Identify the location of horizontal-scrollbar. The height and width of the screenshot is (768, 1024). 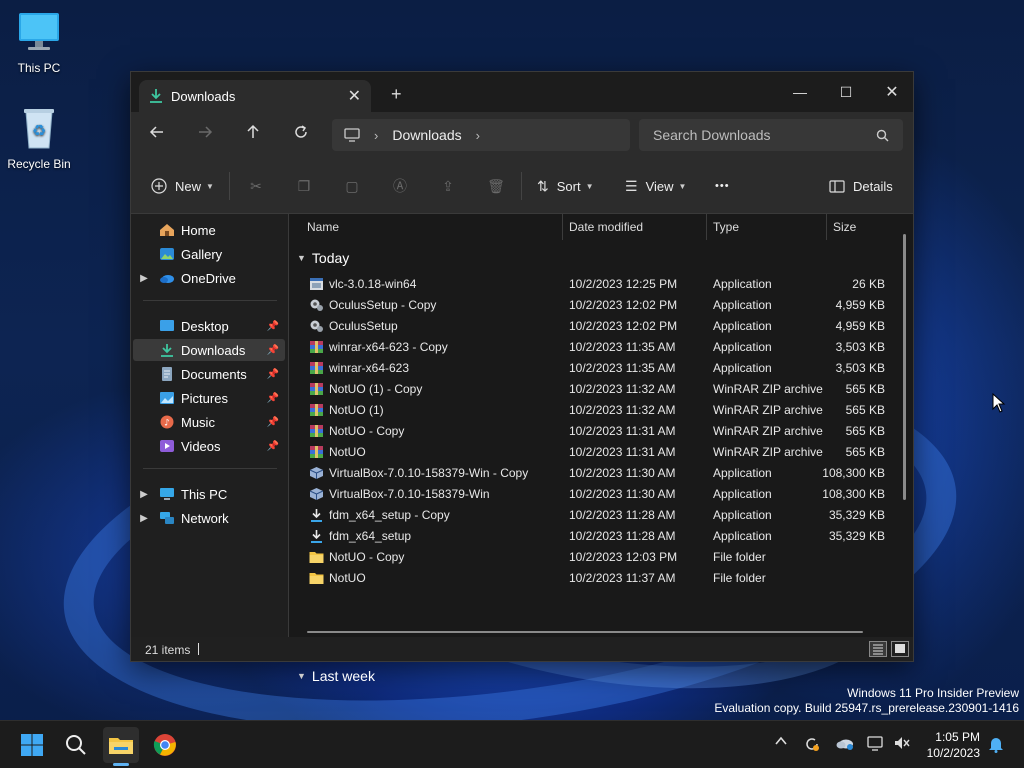
(585, 632).